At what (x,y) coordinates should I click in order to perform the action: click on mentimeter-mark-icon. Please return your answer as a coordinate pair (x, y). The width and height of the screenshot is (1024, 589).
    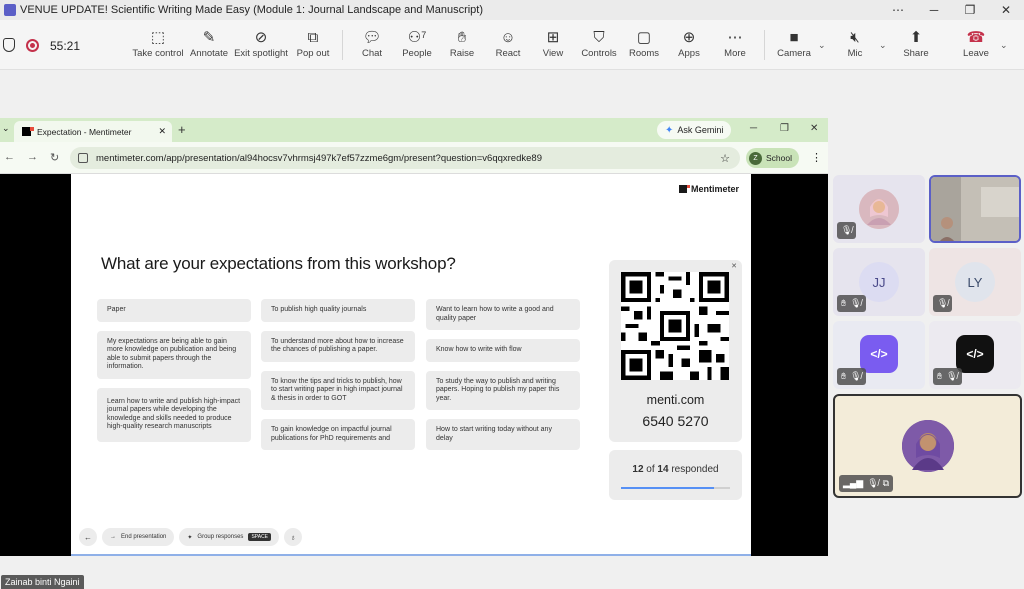
    Looking at the image, I should click on (684, 189).